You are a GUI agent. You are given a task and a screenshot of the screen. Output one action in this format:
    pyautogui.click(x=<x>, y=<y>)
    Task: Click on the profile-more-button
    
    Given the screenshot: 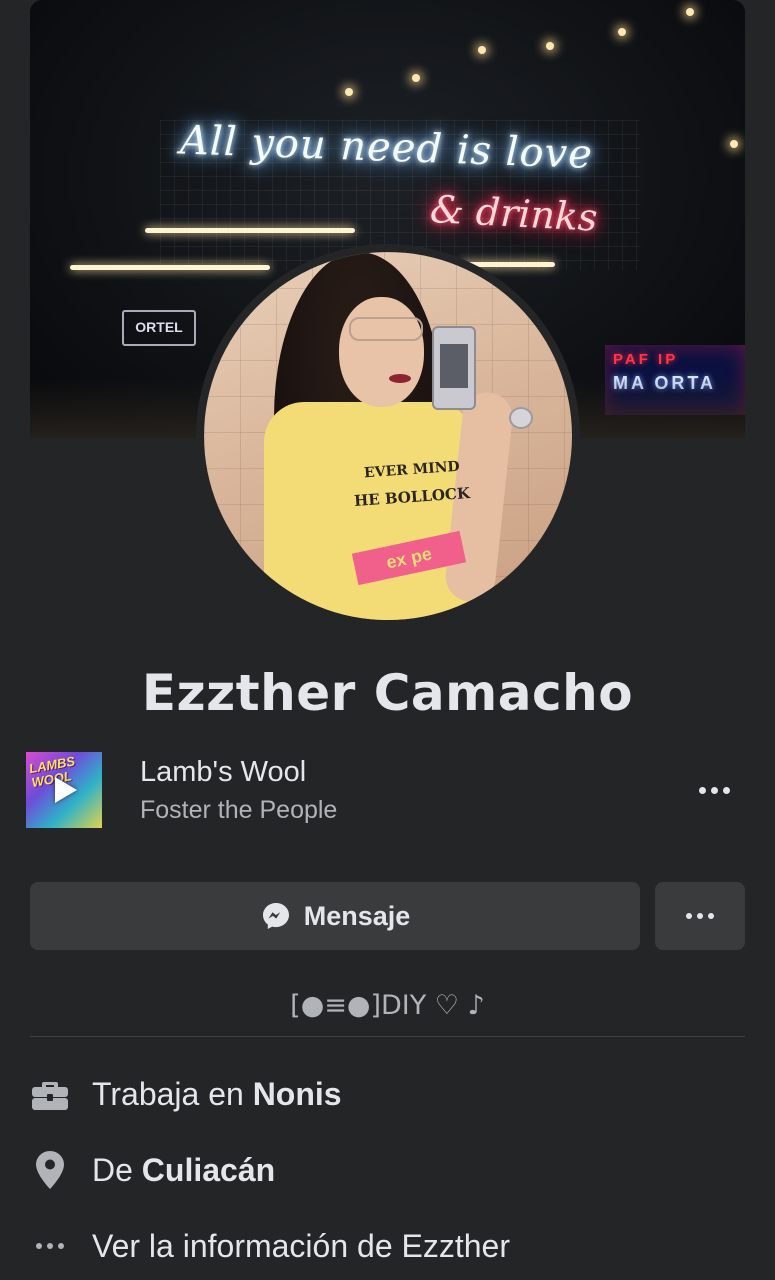 What is the action you would take?
    pyautogui.click(x=700, y=916)
    